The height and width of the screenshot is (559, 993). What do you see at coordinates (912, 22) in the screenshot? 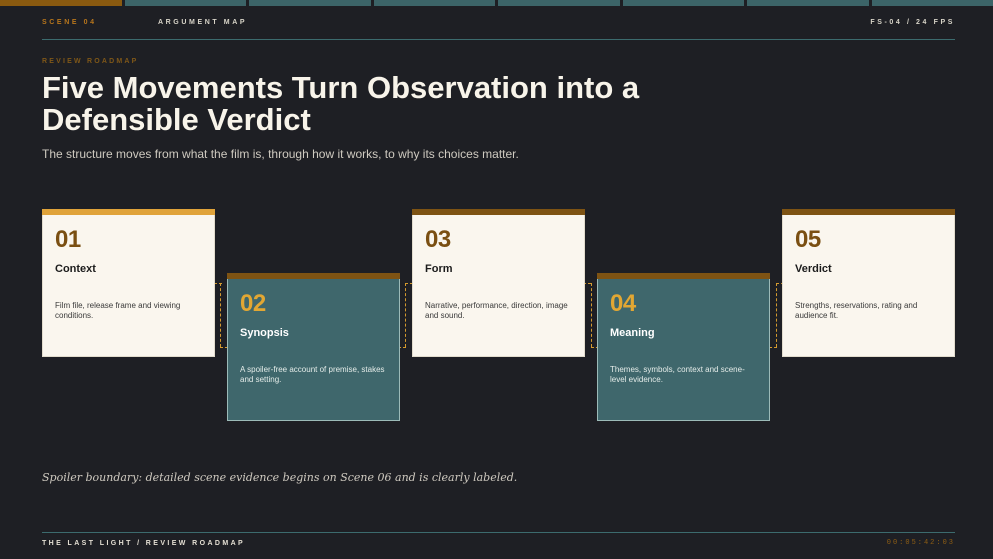
I see `frame-rate-label: FS-04 / 24 FPS` at bounding box center [912, 22].